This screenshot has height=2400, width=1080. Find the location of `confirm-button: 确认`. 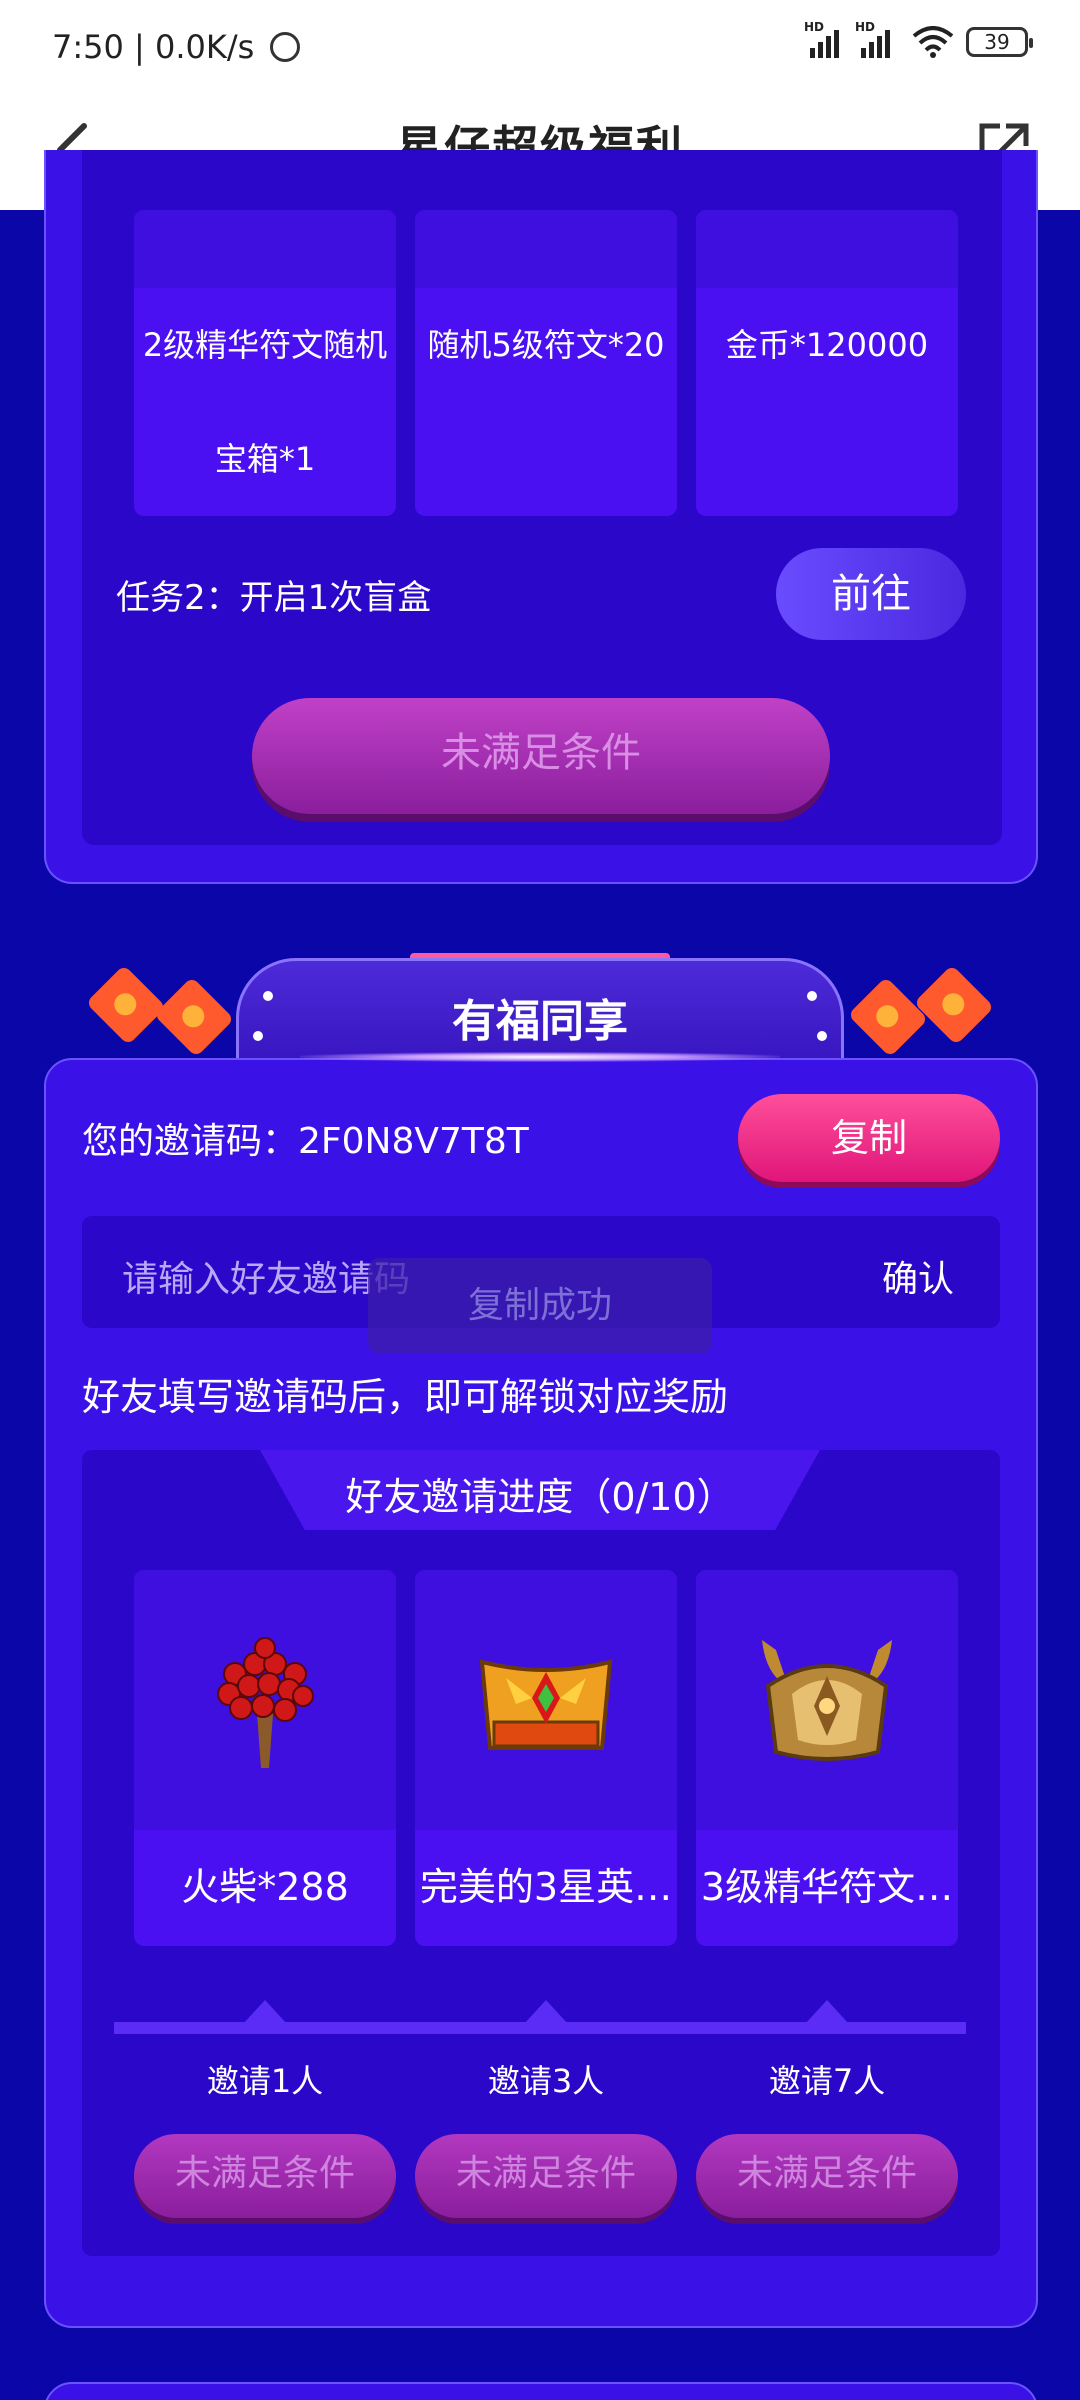

confirm-button: 确认 is located at coordinates (918, 1276).